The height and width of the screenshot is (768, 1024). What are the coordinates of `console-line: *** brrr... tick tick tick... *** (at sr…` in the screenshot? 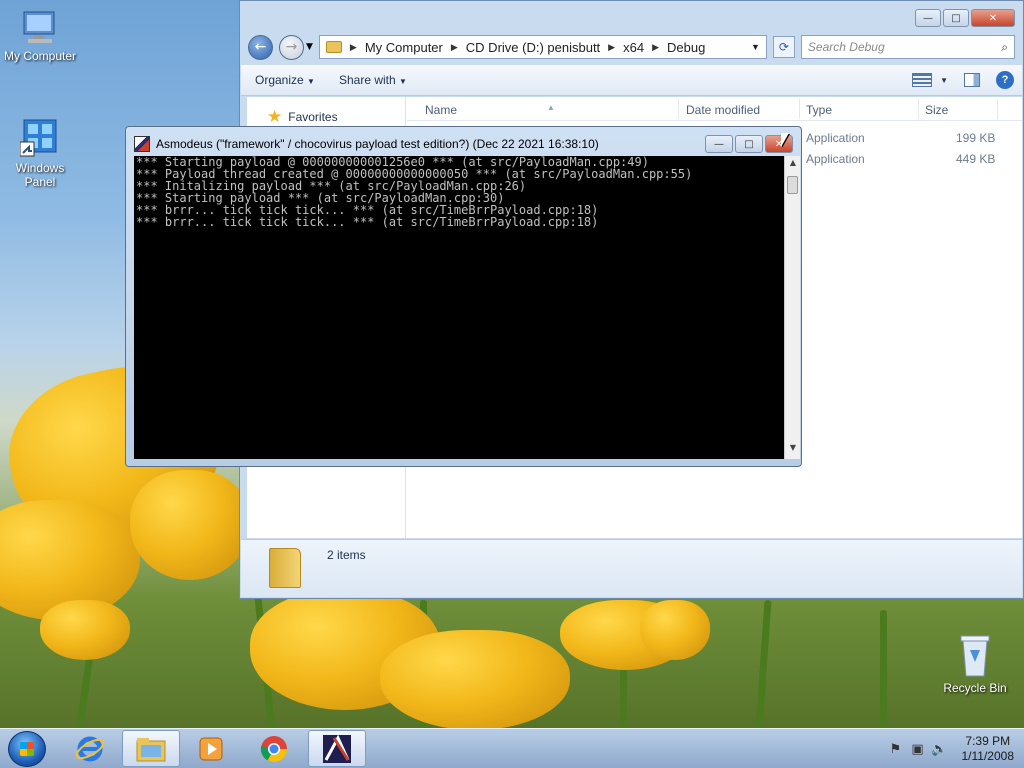 It's located at (367, 222).